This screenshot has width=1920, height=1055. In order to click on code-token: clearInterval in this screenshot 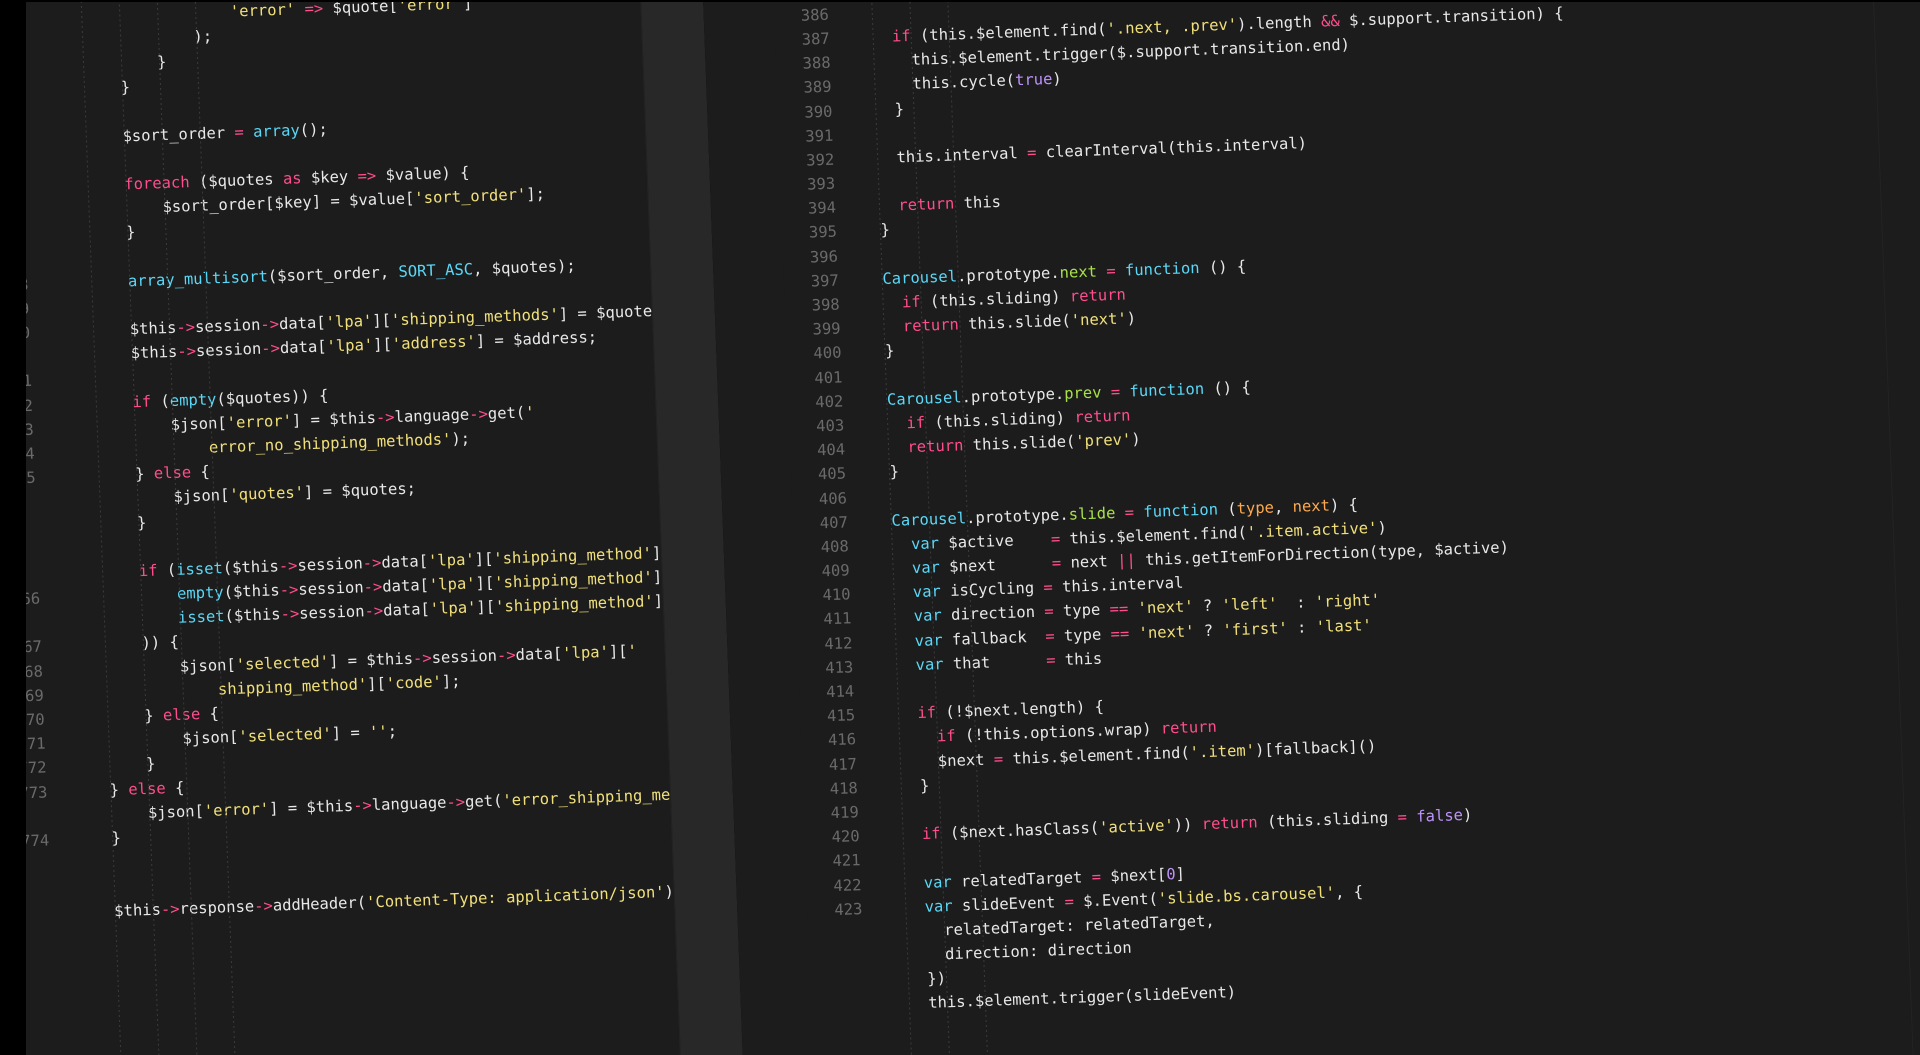, I will do `click(1106, 150)`.